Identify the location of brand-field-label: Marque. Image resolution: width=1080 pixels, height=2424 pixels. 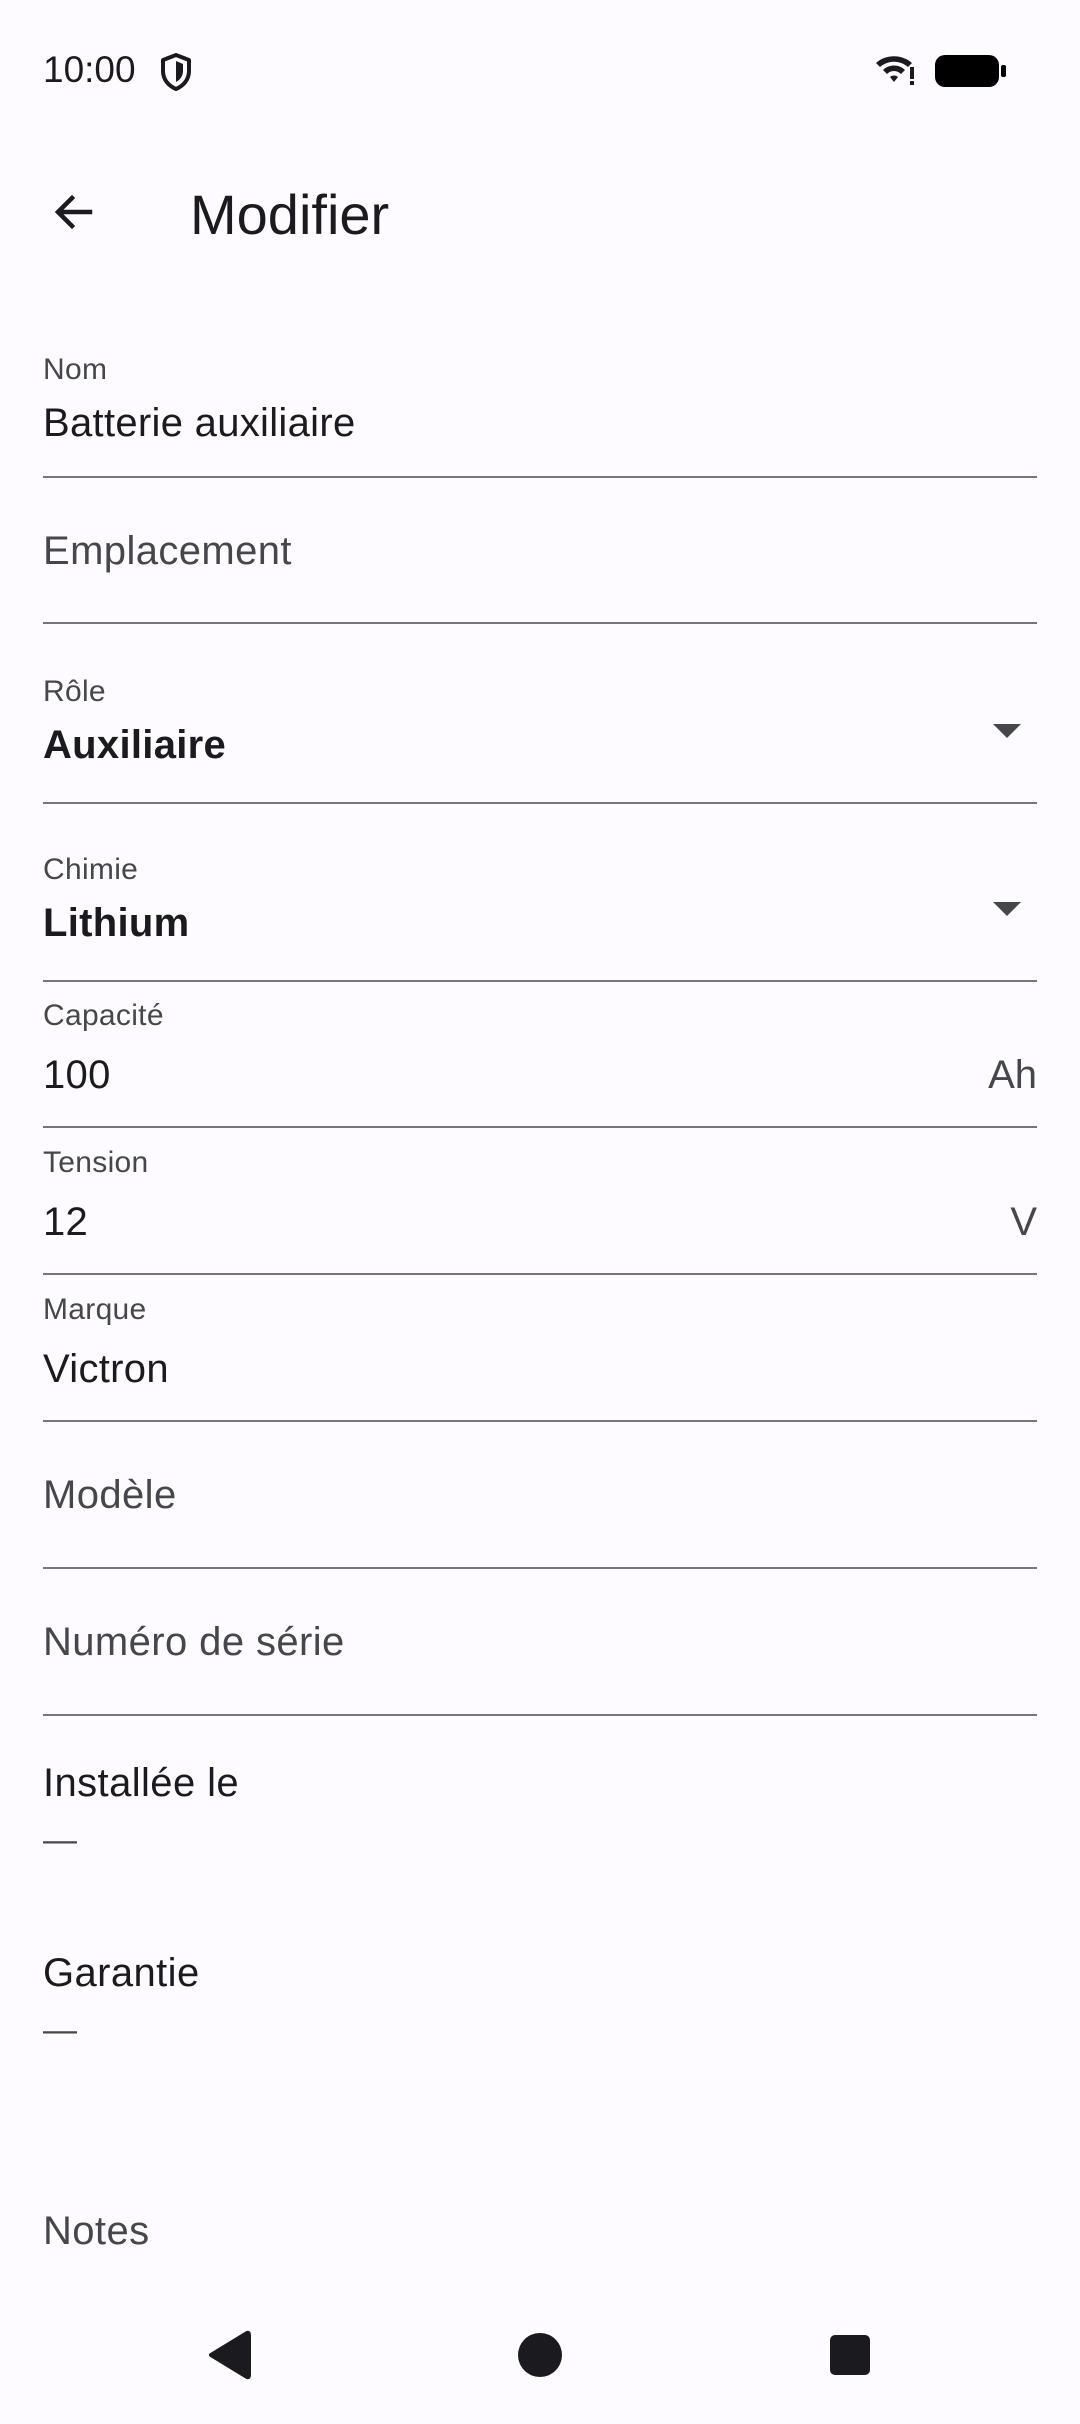
(95, 1309).